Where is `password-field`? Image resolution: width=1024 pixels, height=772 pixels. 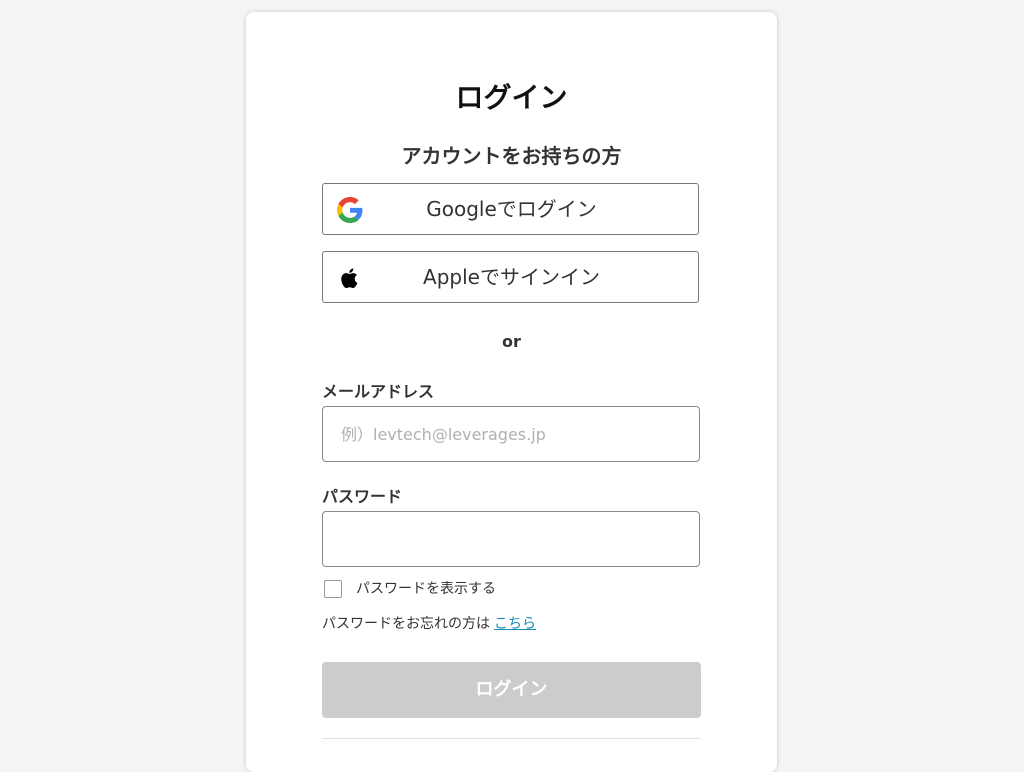
password-field is located at coordinates (511, 539).